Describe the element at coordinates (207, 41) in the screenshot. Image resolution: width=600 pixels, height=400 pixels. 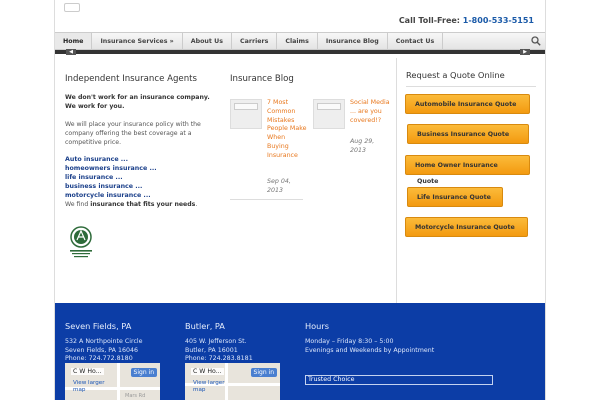
I see `nav-about-us: About Us` at that location.